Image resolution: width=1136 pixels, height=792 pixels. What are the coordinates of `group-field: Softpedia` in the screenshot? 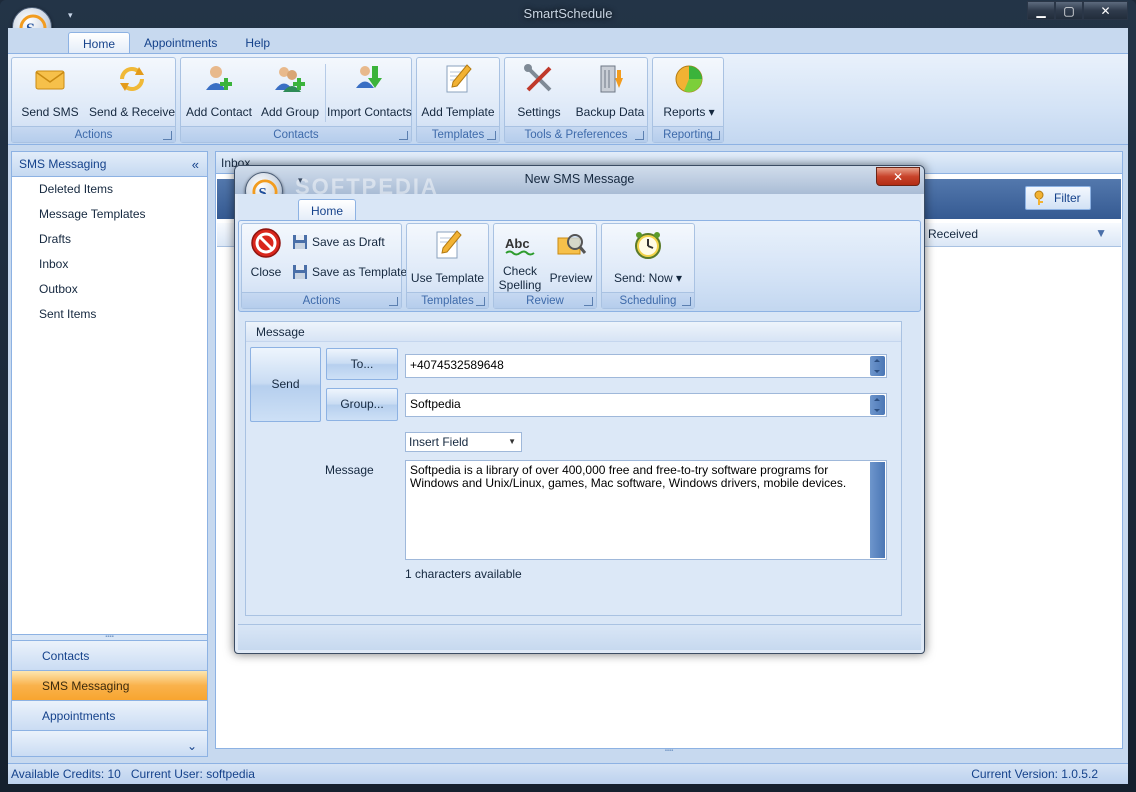 It's located at (646, 405).